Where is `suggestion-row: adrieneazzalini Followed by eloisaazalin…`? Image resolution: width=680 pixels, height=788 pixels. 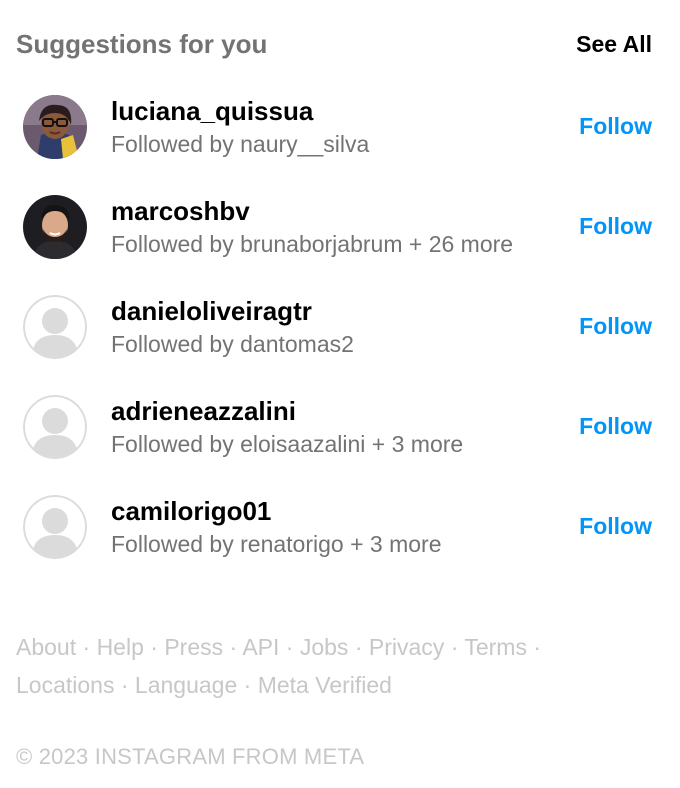
suggestion-row: adrieneazzalini Followed by eloisaazalin… is located at coordinates (340, 428).